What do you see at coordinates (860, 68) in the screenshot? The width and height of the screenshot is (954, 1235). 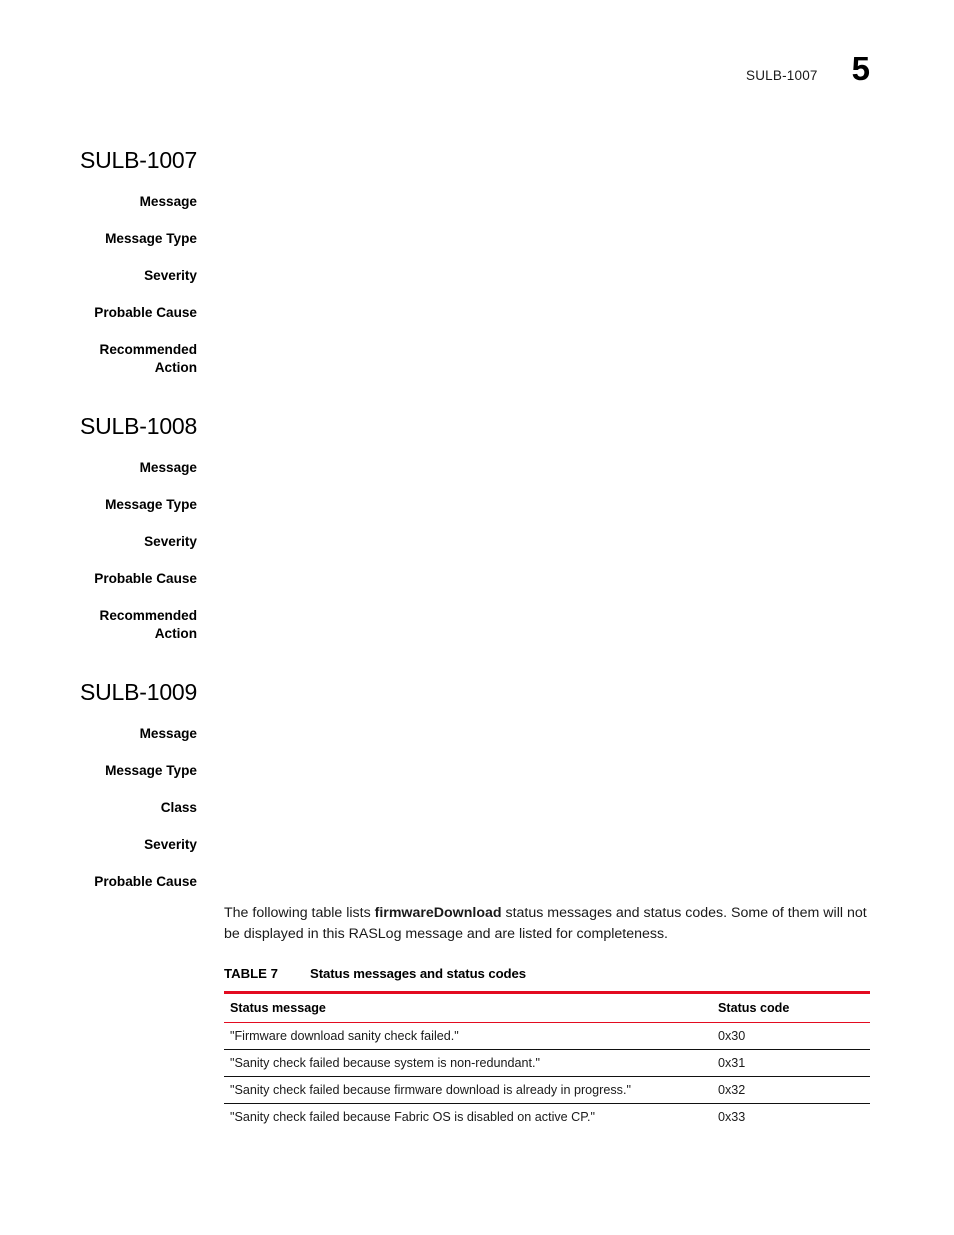 I see `page-number: 5` at bounding box center [860, 68].